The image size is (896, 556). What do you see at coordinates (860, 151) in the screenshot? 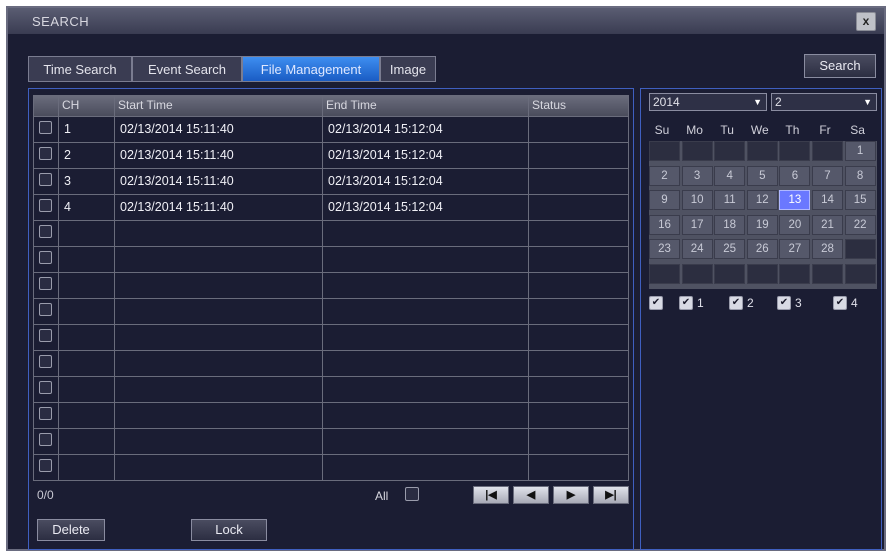
I see `calendar-day: 1` at bounding box center [860, 151].